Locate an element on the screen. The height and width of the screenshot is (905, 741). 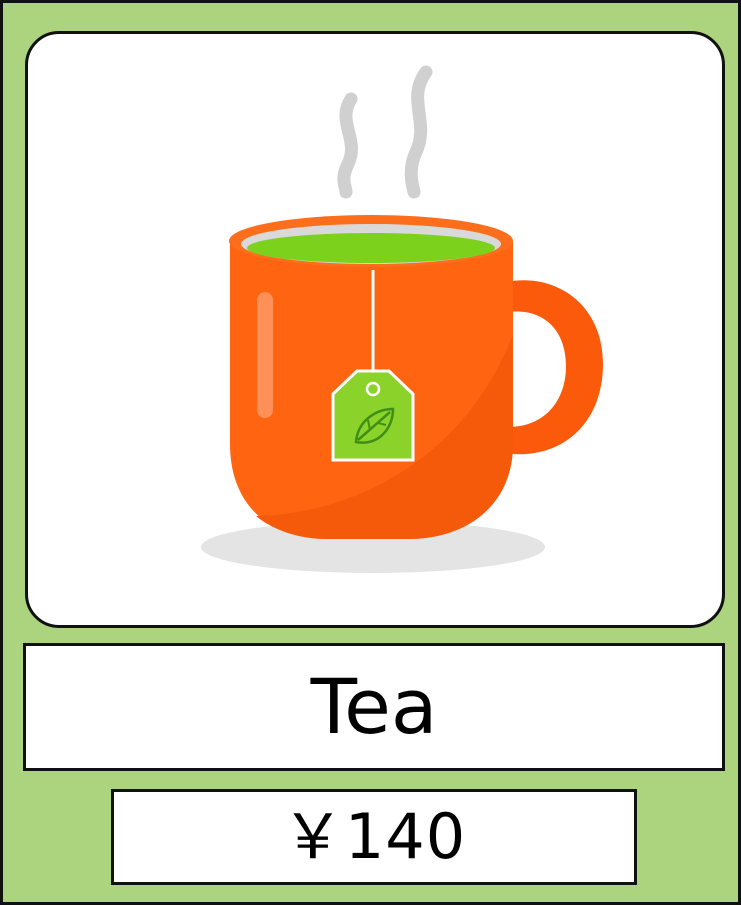
product-price-box: ￥140 is located at coordinates (374, 837).